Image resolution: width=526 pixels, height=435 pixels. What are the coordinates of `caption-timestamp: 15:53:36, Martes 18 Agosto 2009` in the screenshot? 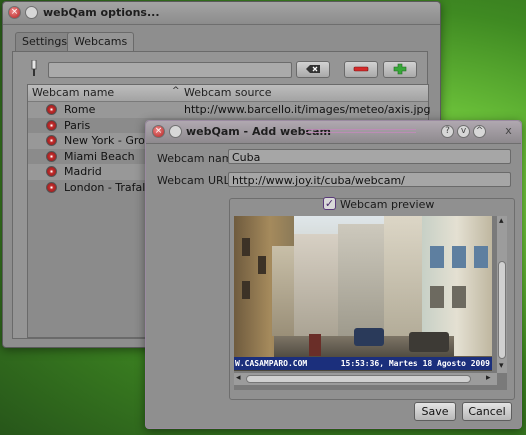 It's located at (415, 363).